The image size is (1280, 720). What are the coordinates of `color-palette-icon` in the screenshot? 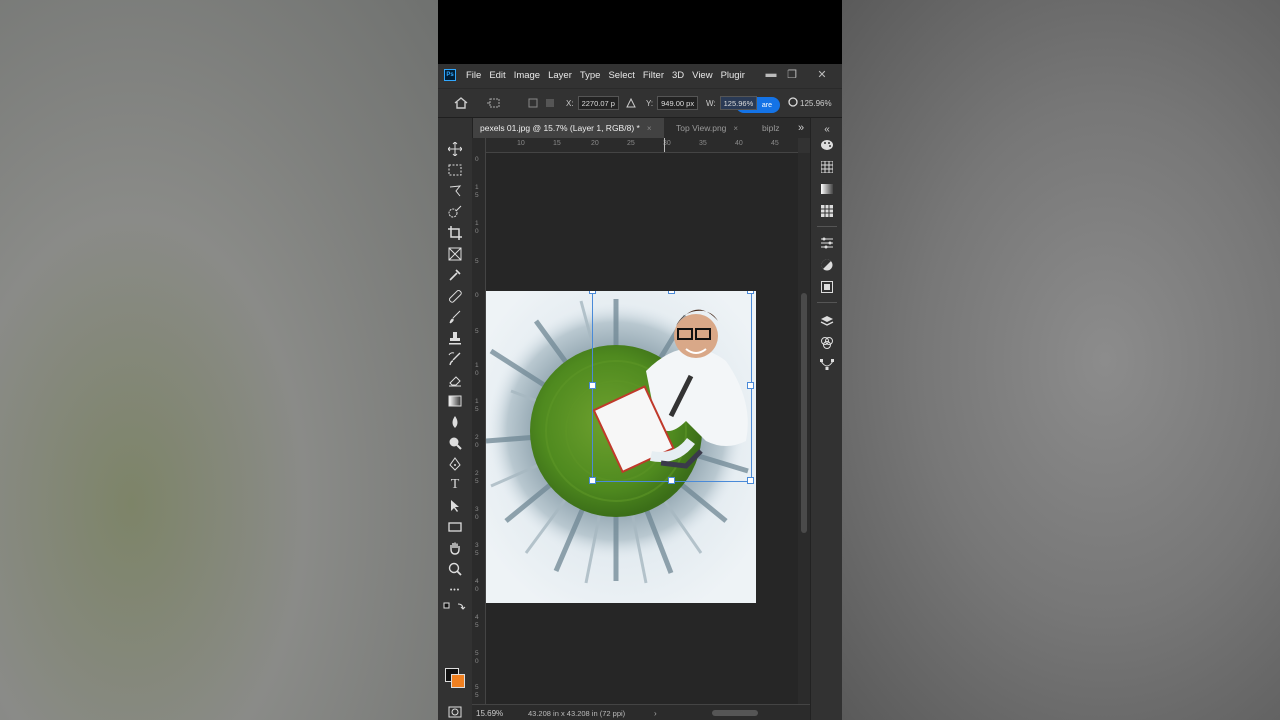 It's located at (827, 145).